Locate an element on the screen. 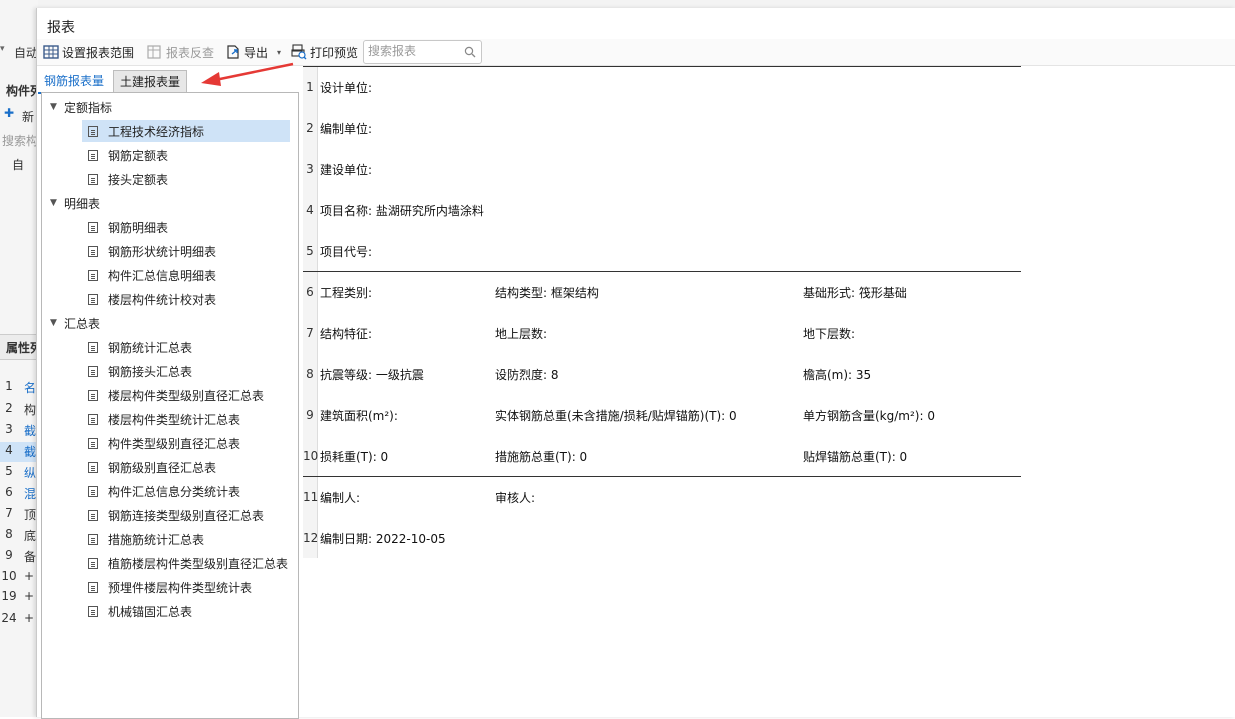  report-row-number: 11 is located at coordinates (311, 497).